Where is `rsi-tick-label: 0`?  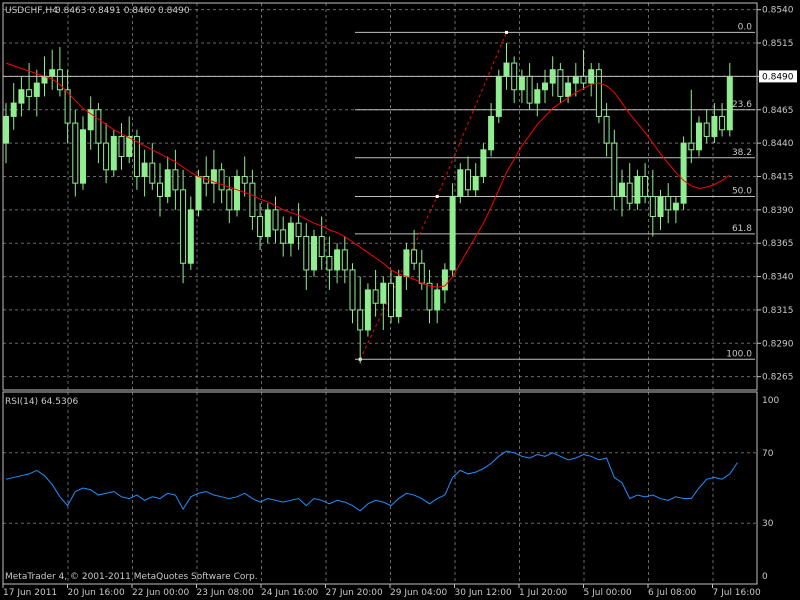
rsi-tick-label: 0 is located at coordinates (765, 577).